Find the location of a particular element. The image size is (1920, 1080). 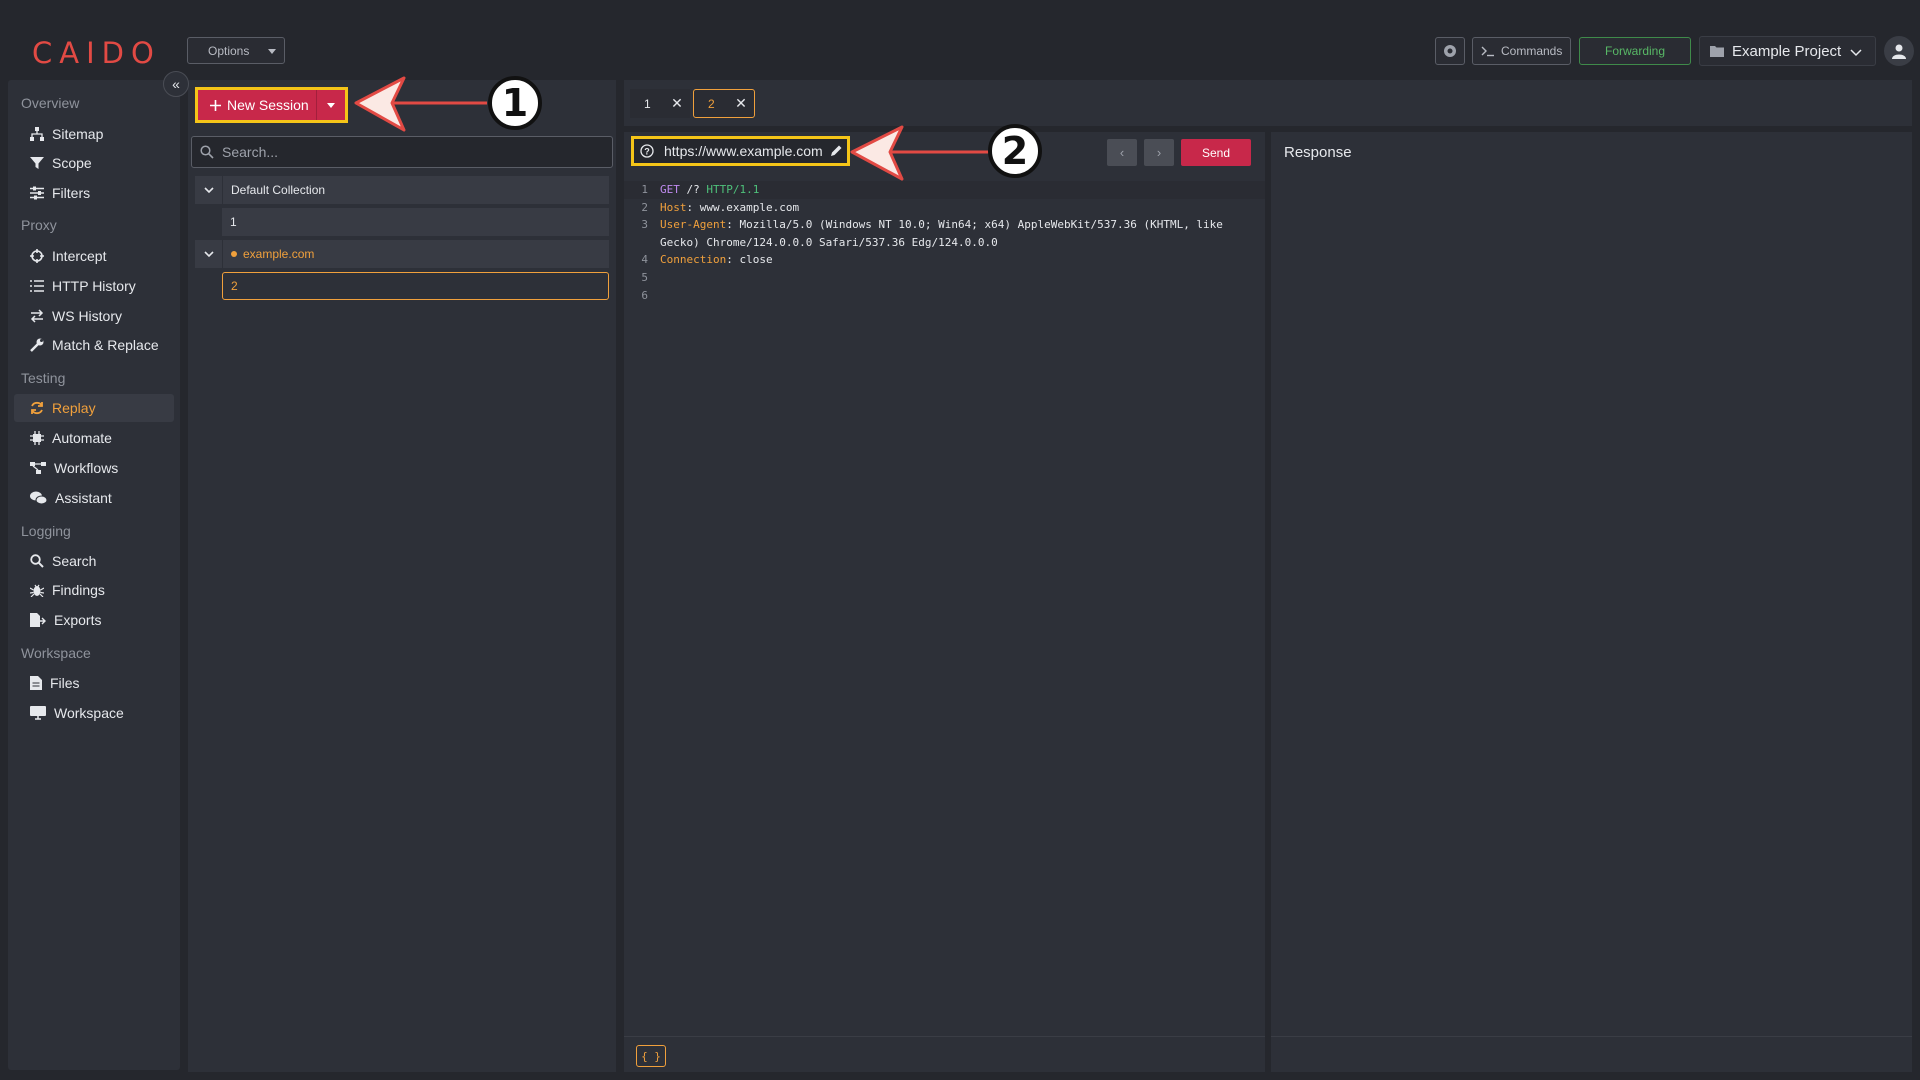

format-button: { } is located at coordinates (651, 1056).